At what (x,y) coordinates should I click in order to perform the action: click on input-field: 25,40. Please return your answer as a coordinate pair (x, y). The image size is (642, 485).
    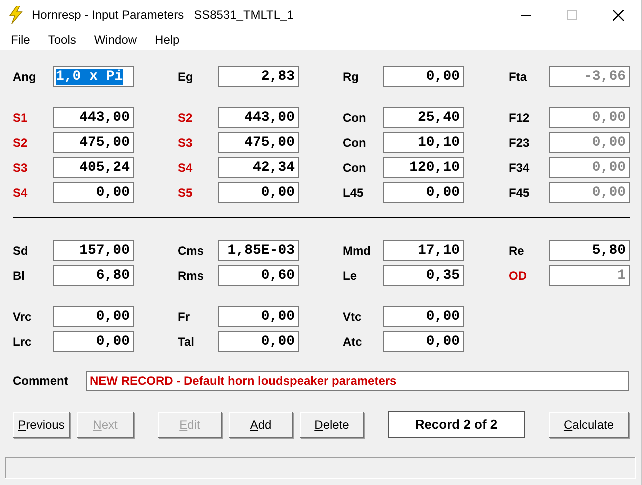
    Looking at the image, I should click on (423, 117).